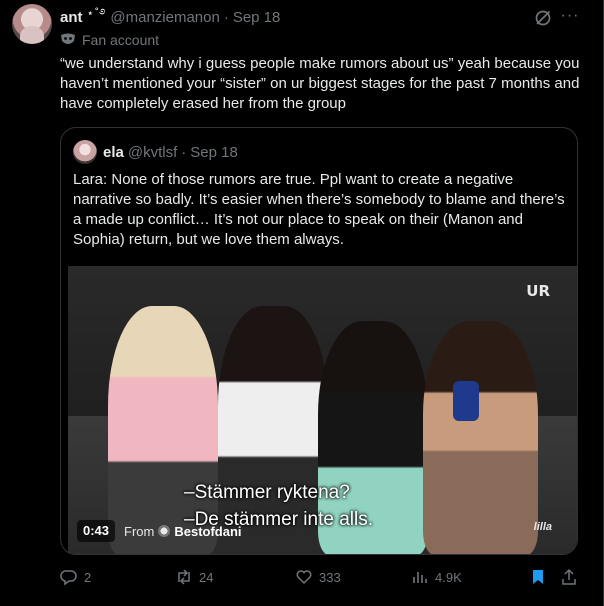 This screenshot has width=604, height=606. What do you see at coordinates (85, 152) in the screenshot?
I see `quoted-author-avatar` at bounding box center [85, 152].